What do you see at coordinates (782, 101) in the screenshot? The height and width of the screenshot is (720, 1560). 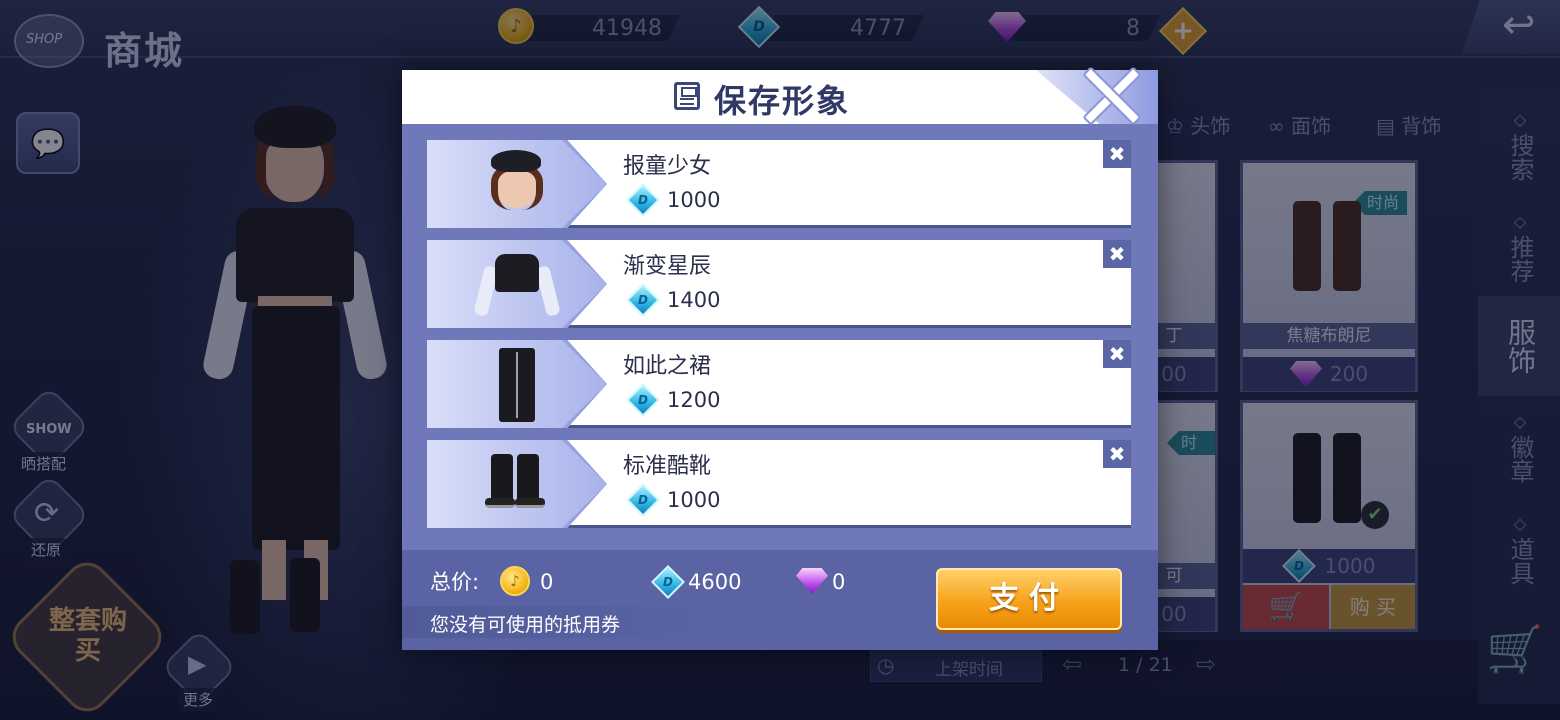 I see `dialog-title: 保存形象` at bounding box center [782, 101].